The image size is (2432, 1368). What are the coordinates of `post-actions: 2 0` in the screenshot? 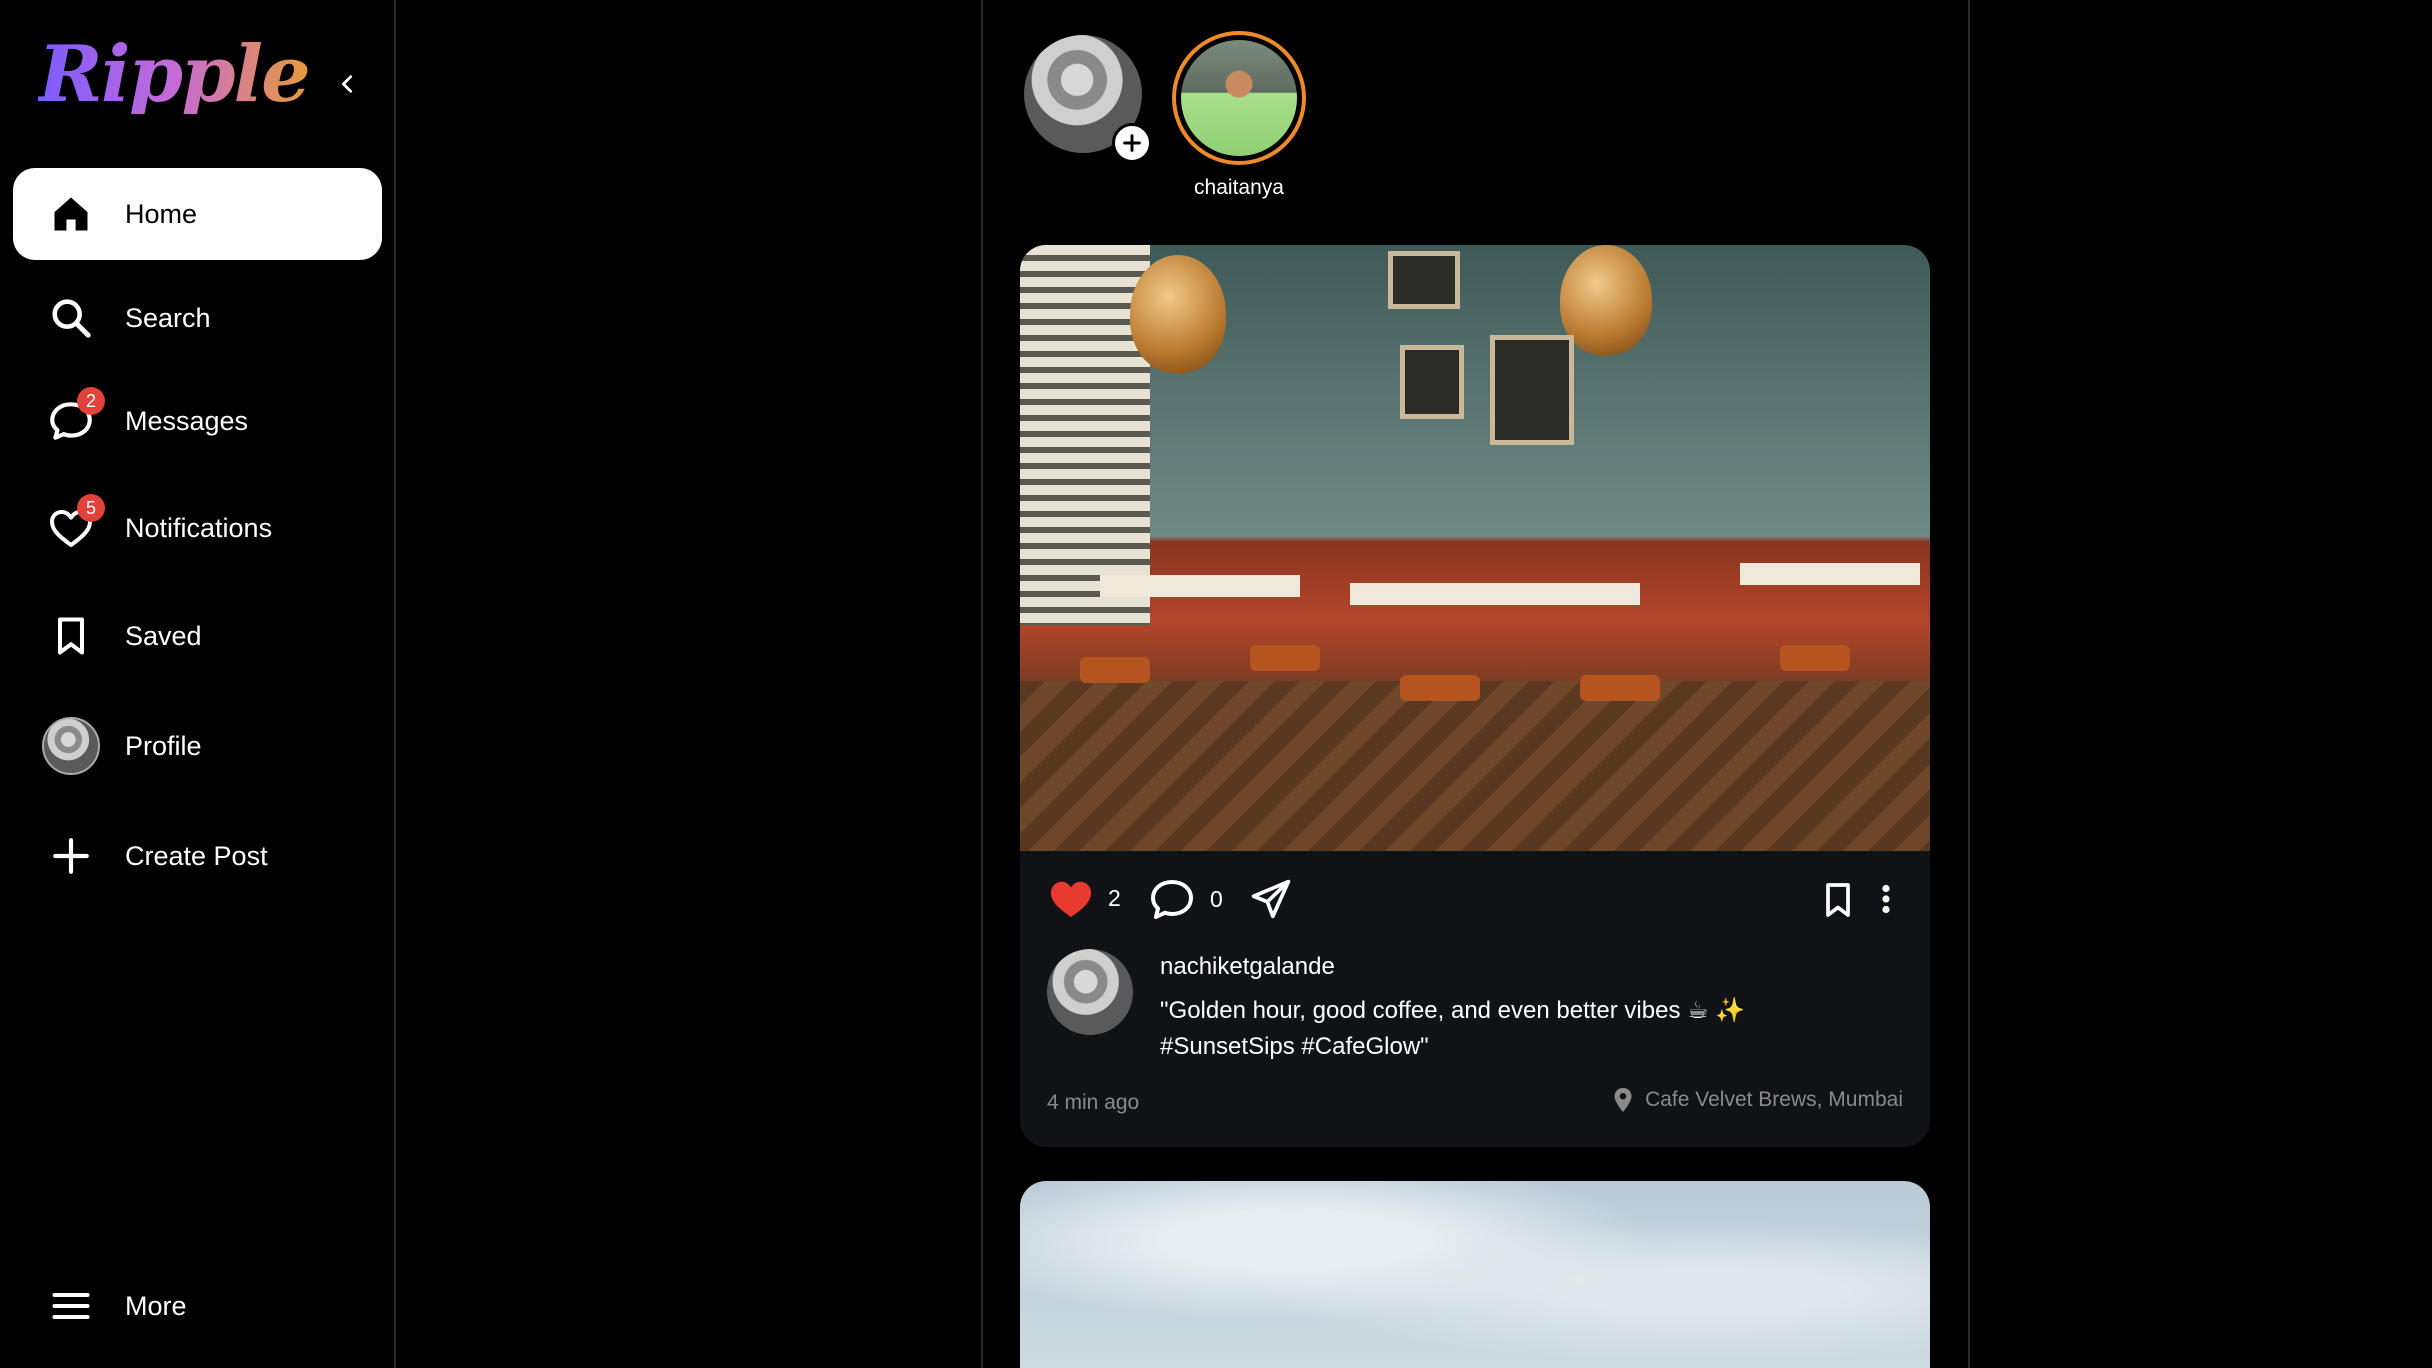 It's located at (1475, 896).